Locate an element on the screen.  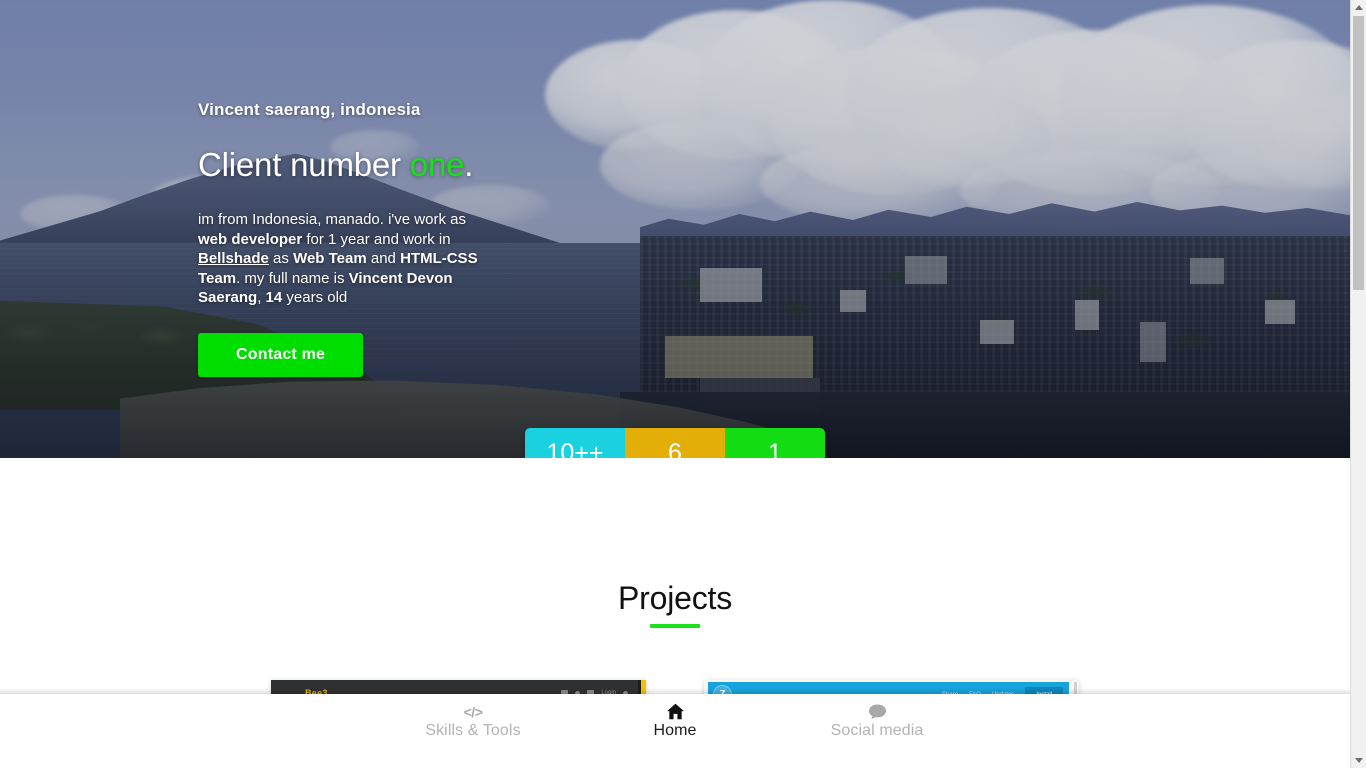
desc-part: years old is located at coordinates (315, 297).